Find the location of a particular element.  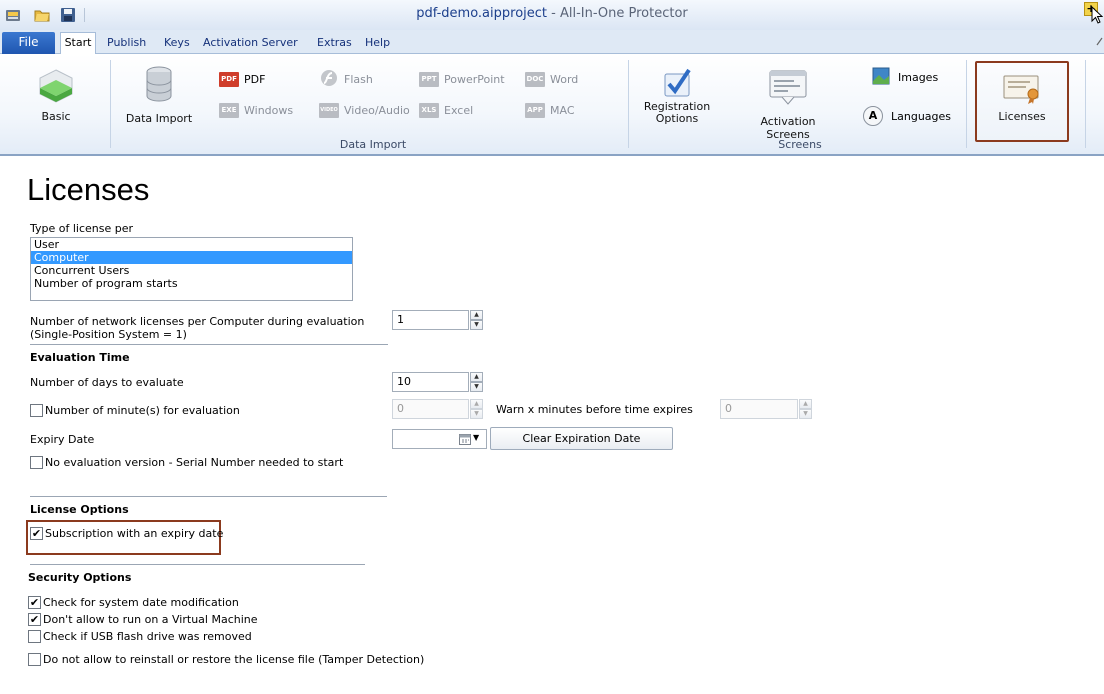

group-label-data-import: Data Import is located at coordinates (373, 144).